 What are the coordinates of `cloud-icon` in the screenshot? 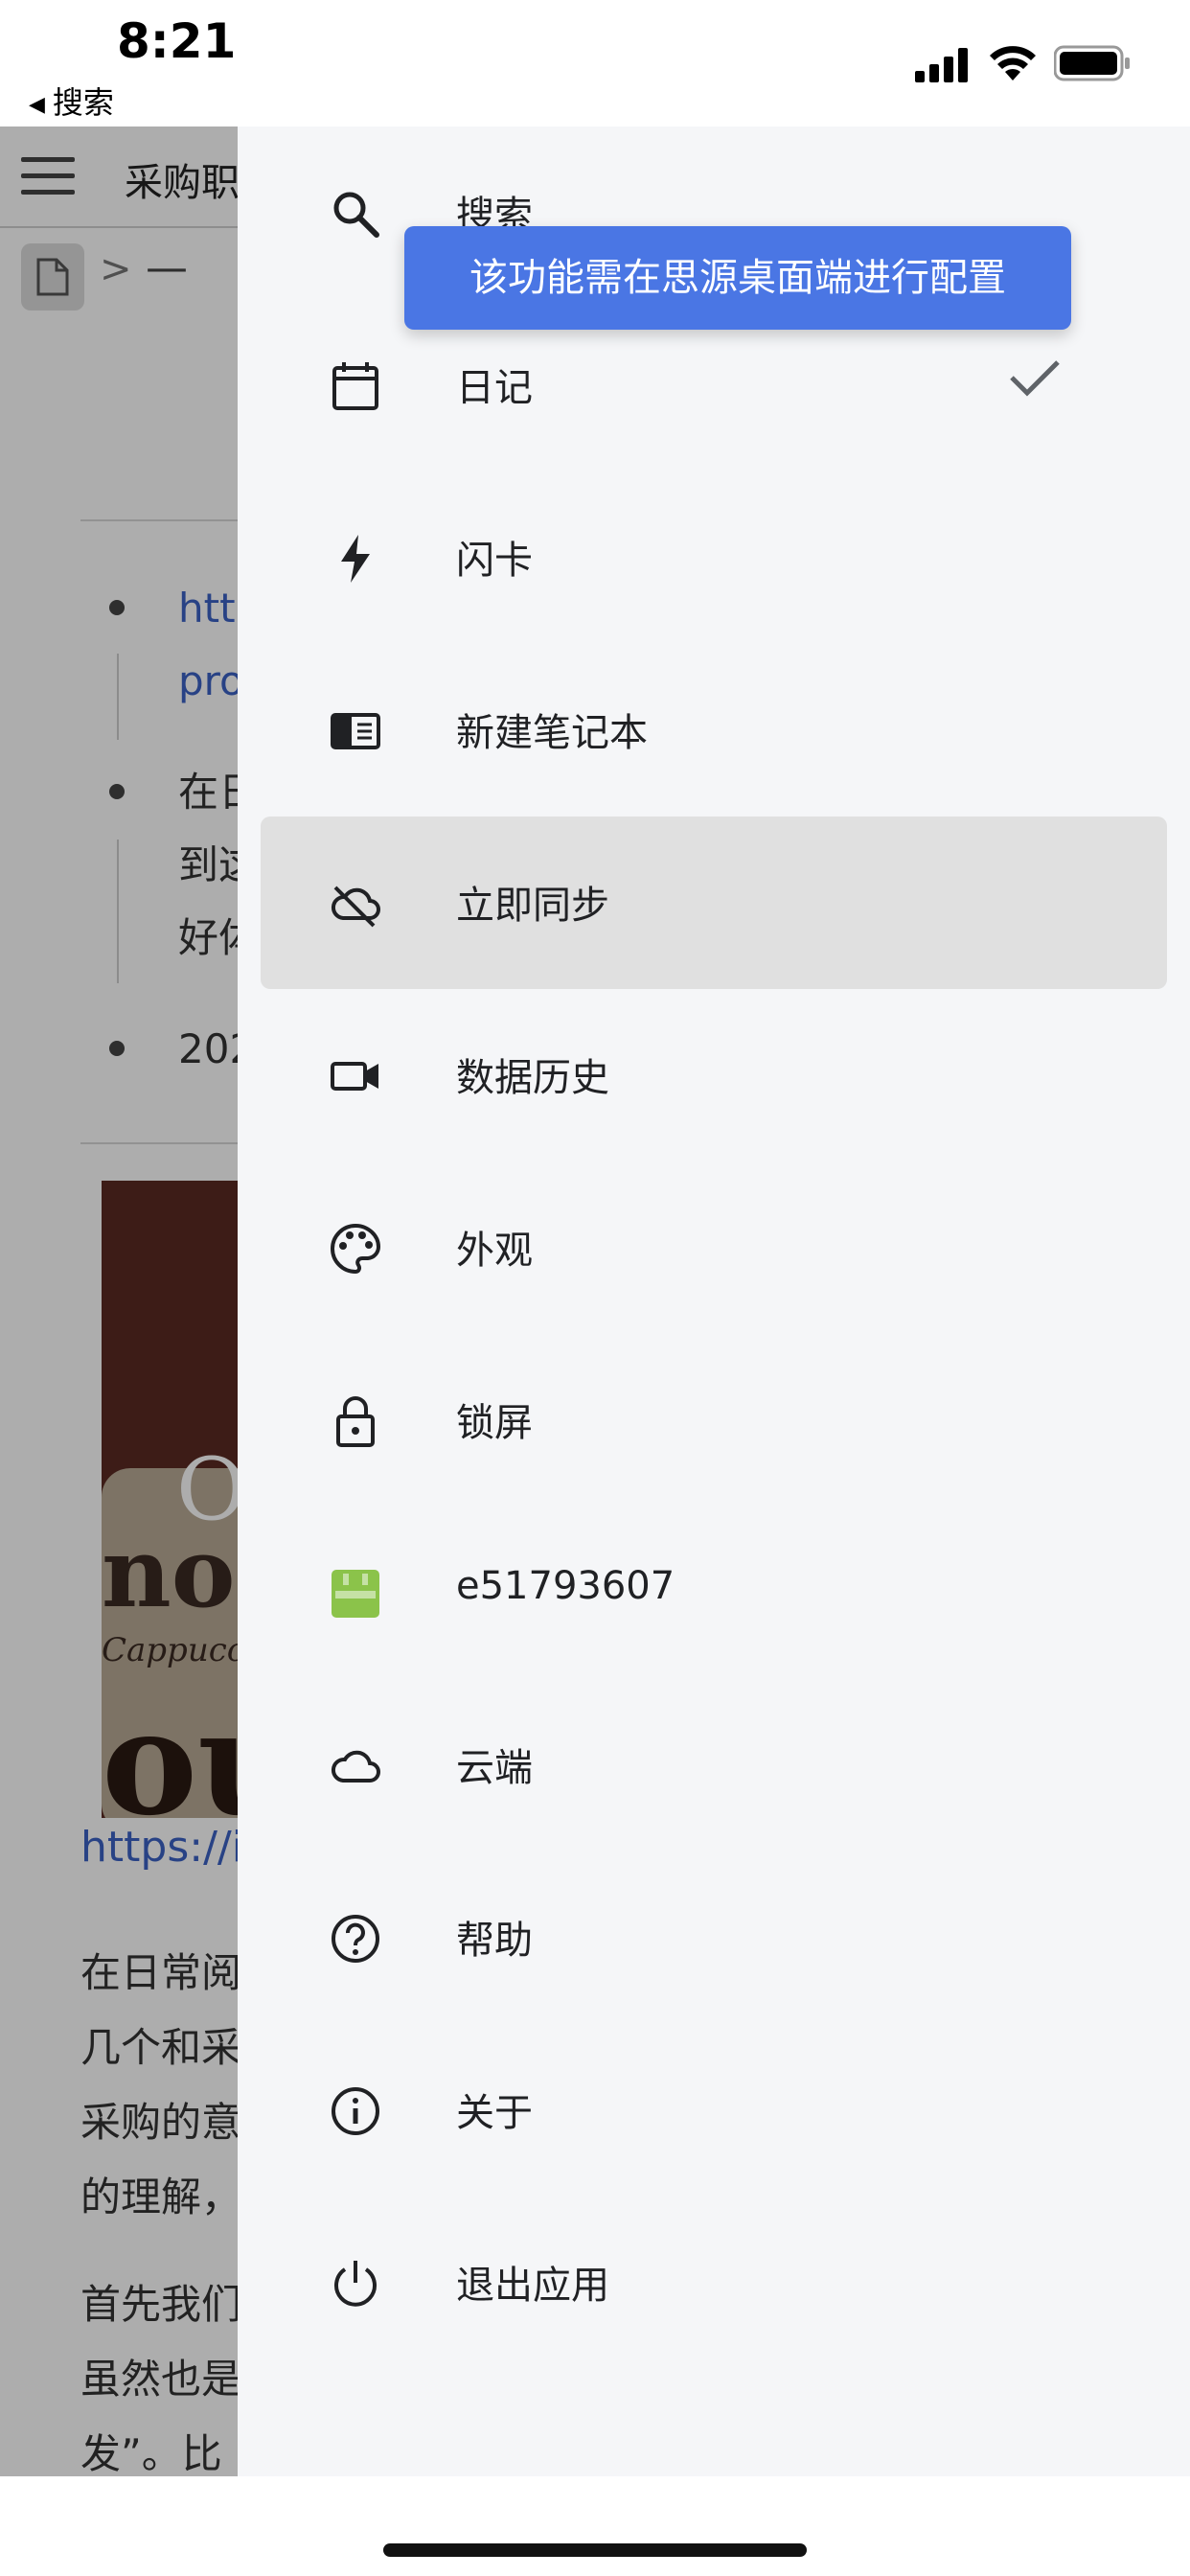 It's located at (356, 1766).